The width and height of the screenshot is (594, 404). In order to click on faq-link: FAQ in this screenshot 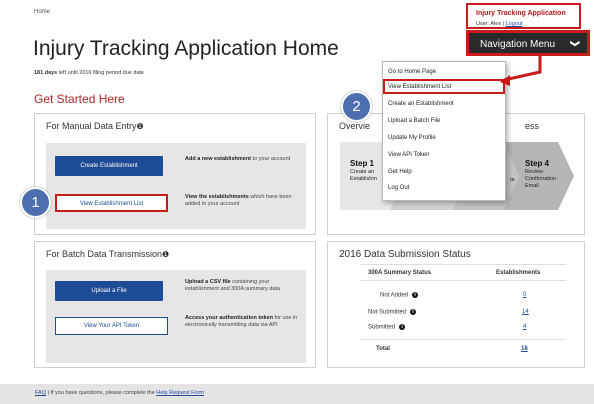, I will do `click(40, 393)`.